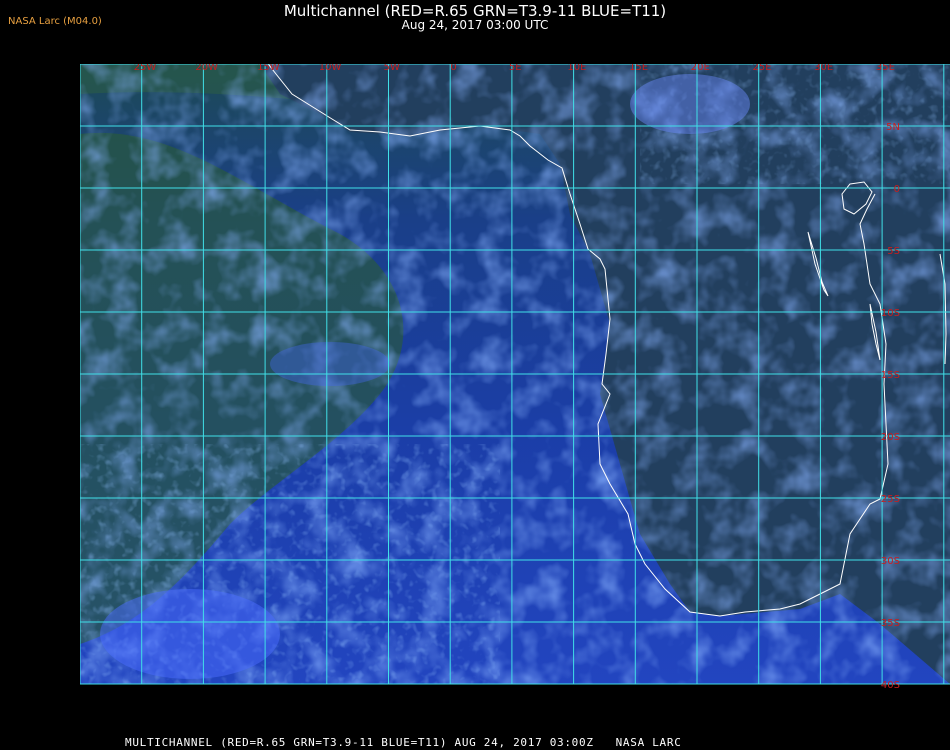  I want to click on longitude-label: 15E, so click(638, 68).